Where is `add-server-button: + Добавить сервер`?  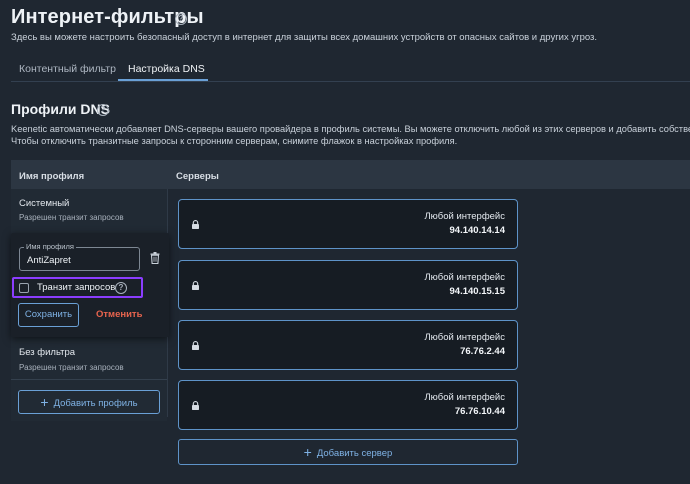 add-server-button: + Добавить сервер is located at coordinates (348, 452).